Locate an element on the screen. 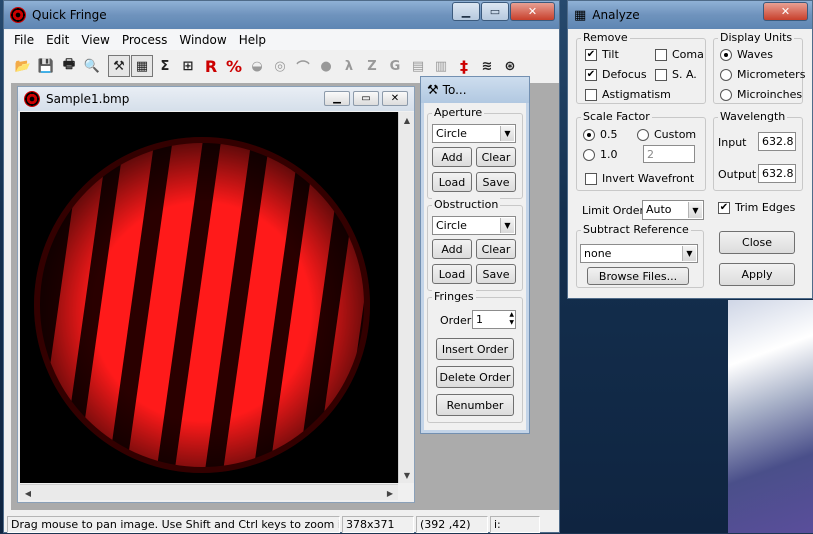  custom-scale-input: 2 is located at coordinates (669, 154).